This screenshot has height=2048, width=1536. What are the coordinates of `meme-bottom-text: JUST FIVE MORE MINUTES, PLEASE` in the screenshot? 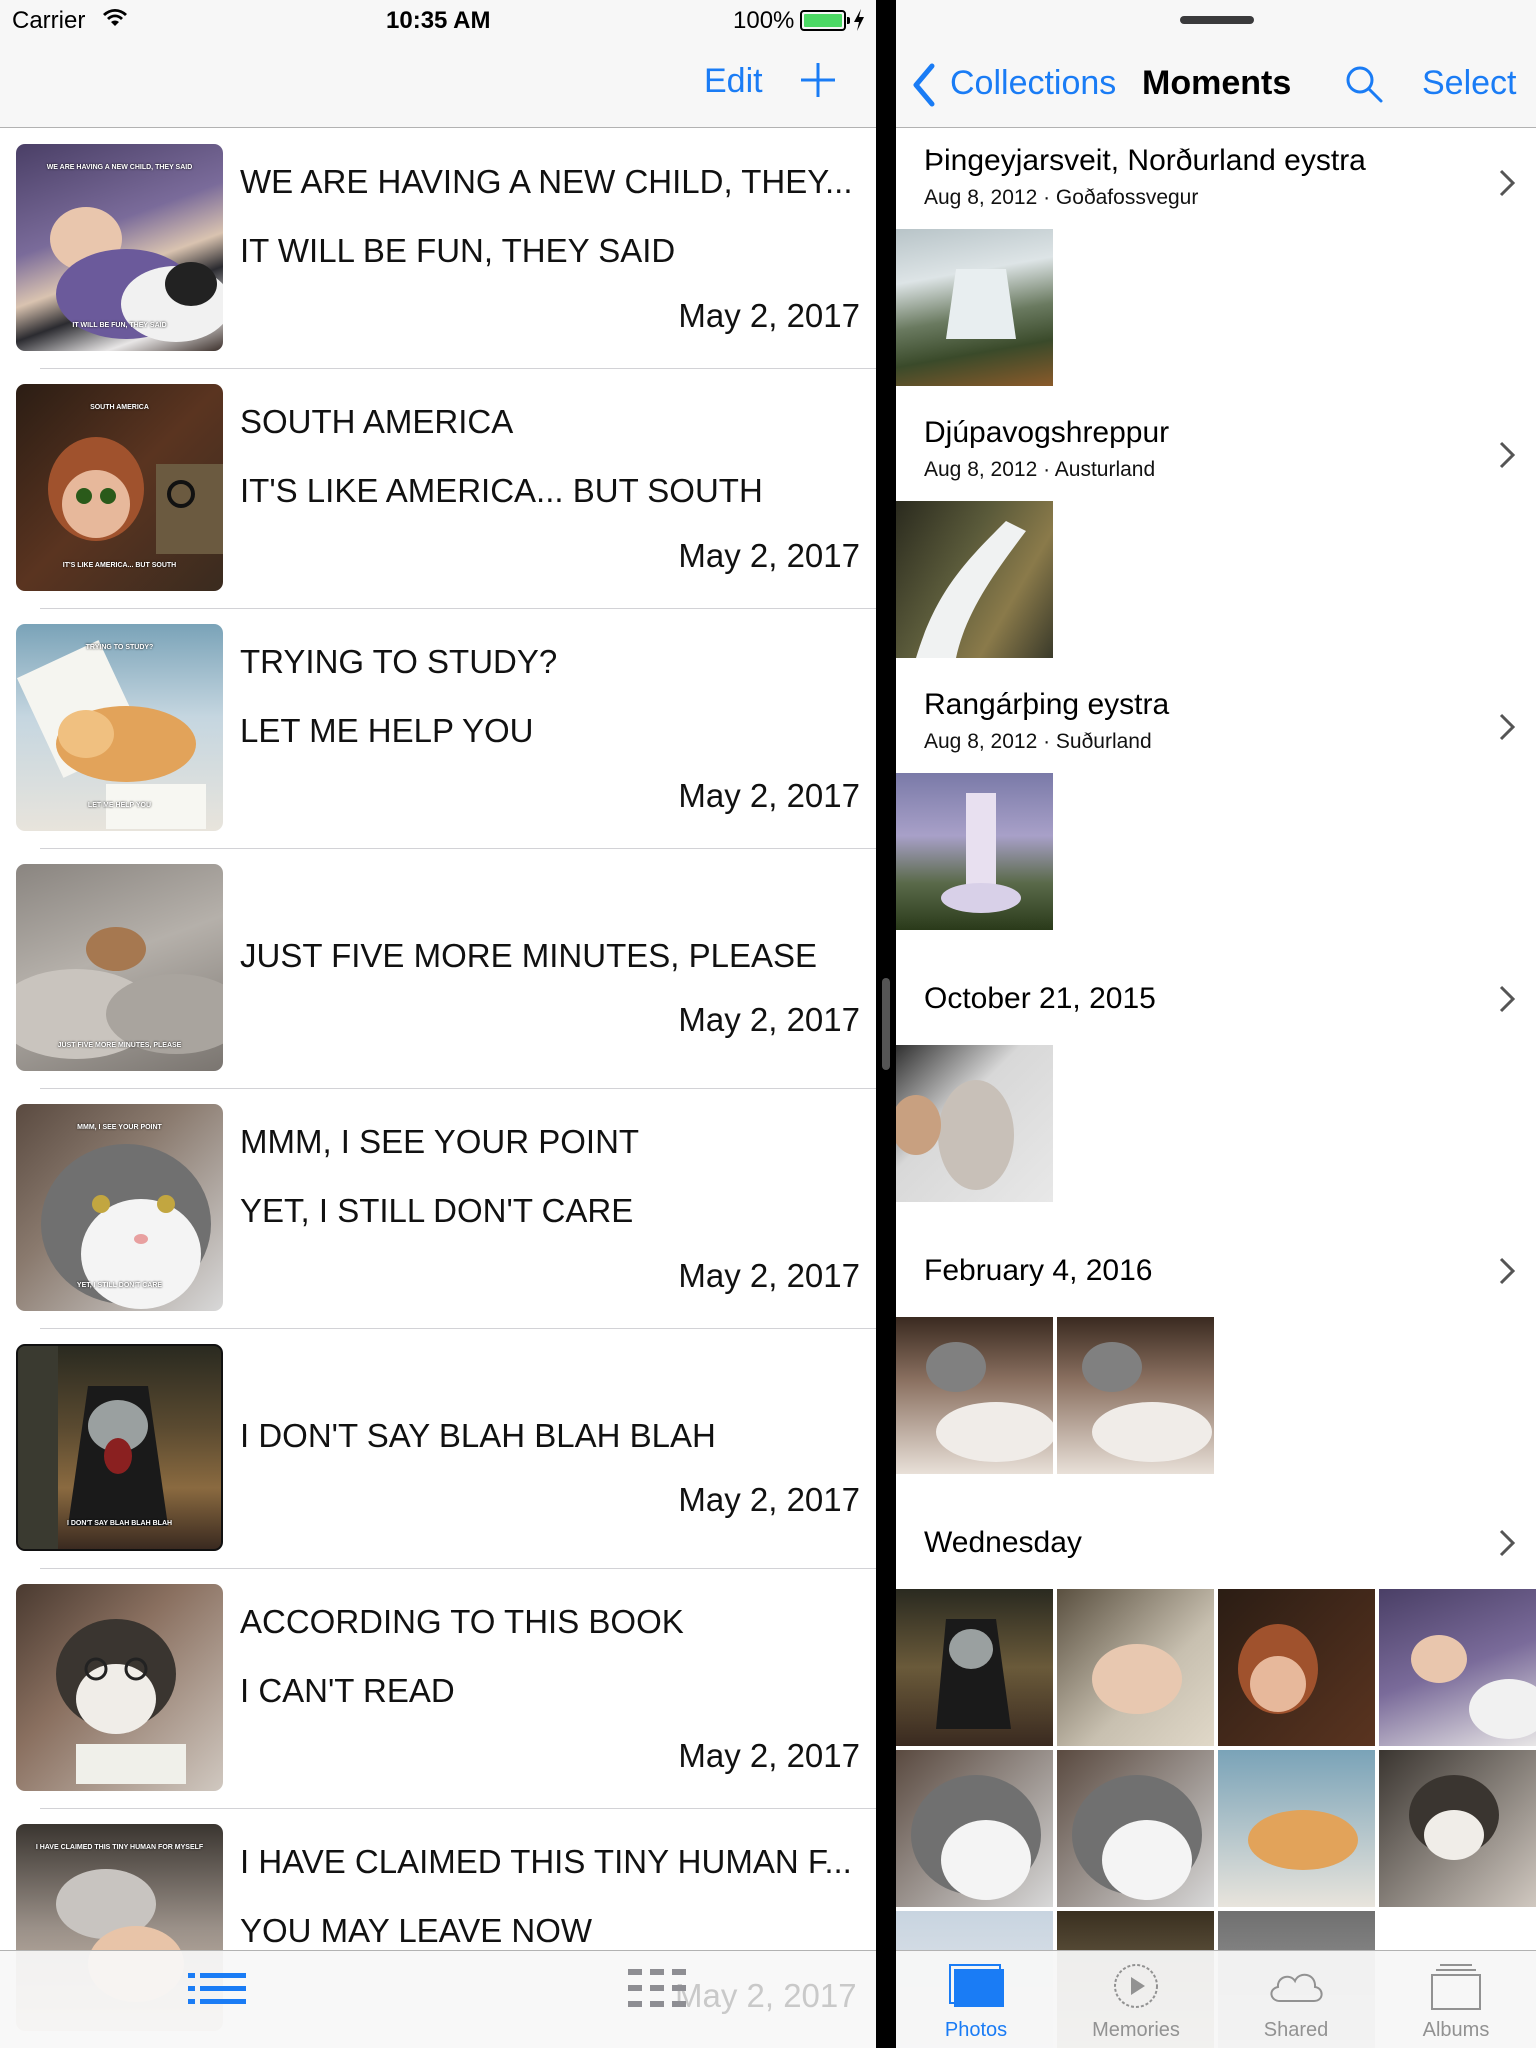 It's located at (529, 955).